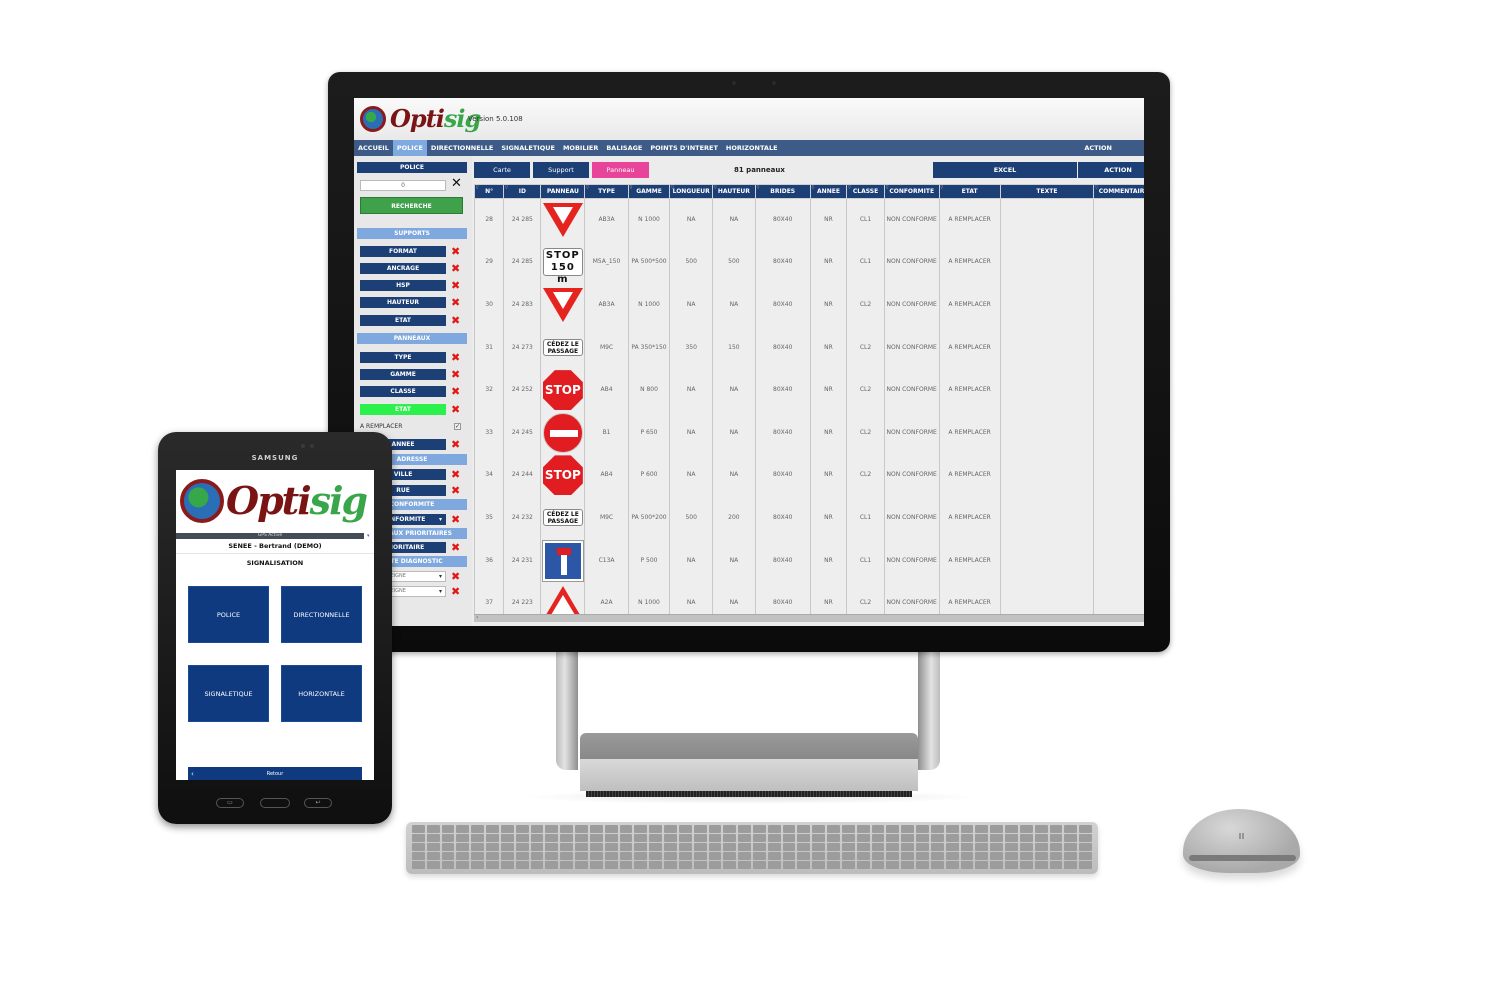 This screenshot has height=1000, width=1500. Describe the element at coordinates (321, 693) in the screenshot. I see `tablet-button-horizontale: HORIZONTALE` at that location.